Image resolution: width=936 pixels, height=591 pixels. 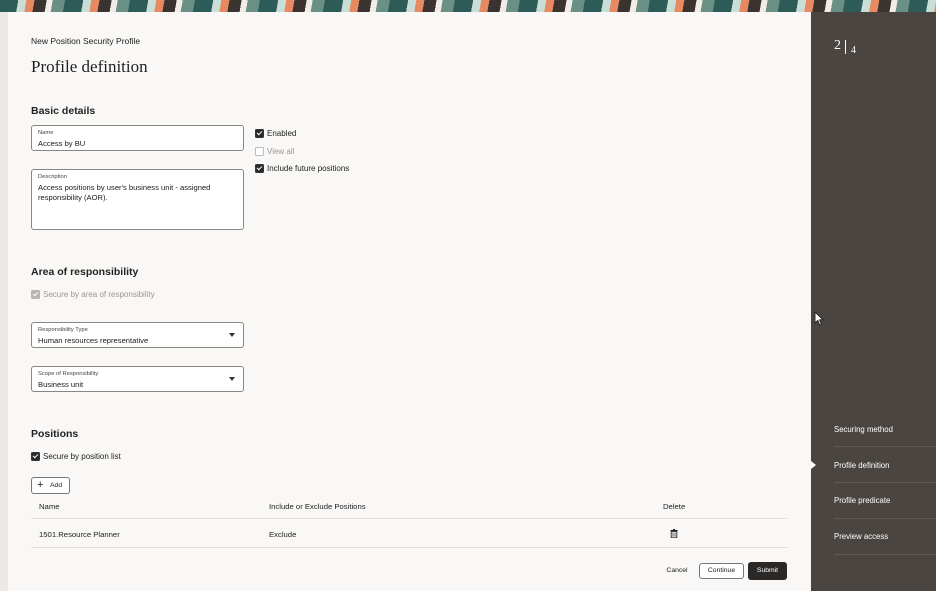 What do you see at coordinates (89, 66) in the screenshot?
I see `page-title: Profile definition` at bounding box center [89, 66].